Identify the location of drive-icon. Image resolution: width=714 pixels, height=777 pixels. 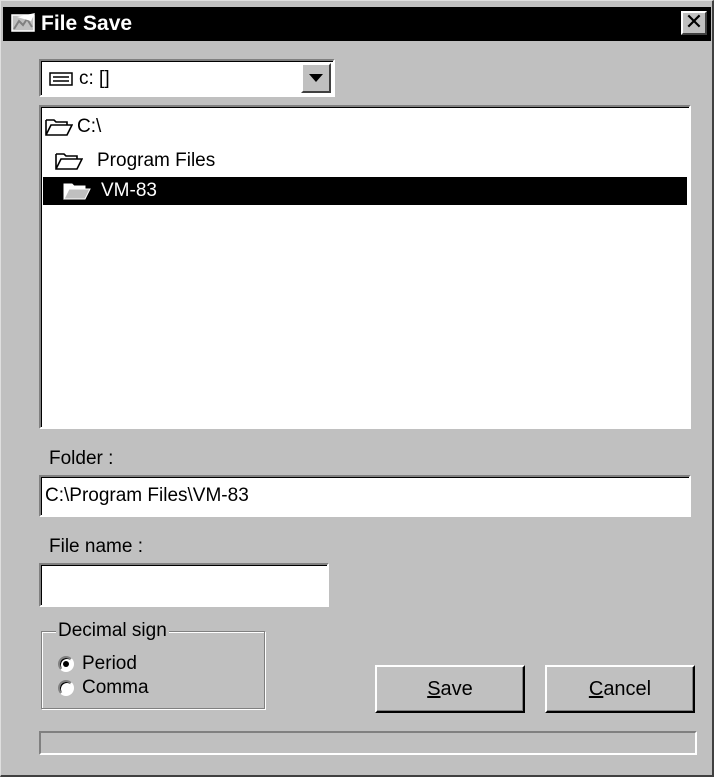
(61, 79).